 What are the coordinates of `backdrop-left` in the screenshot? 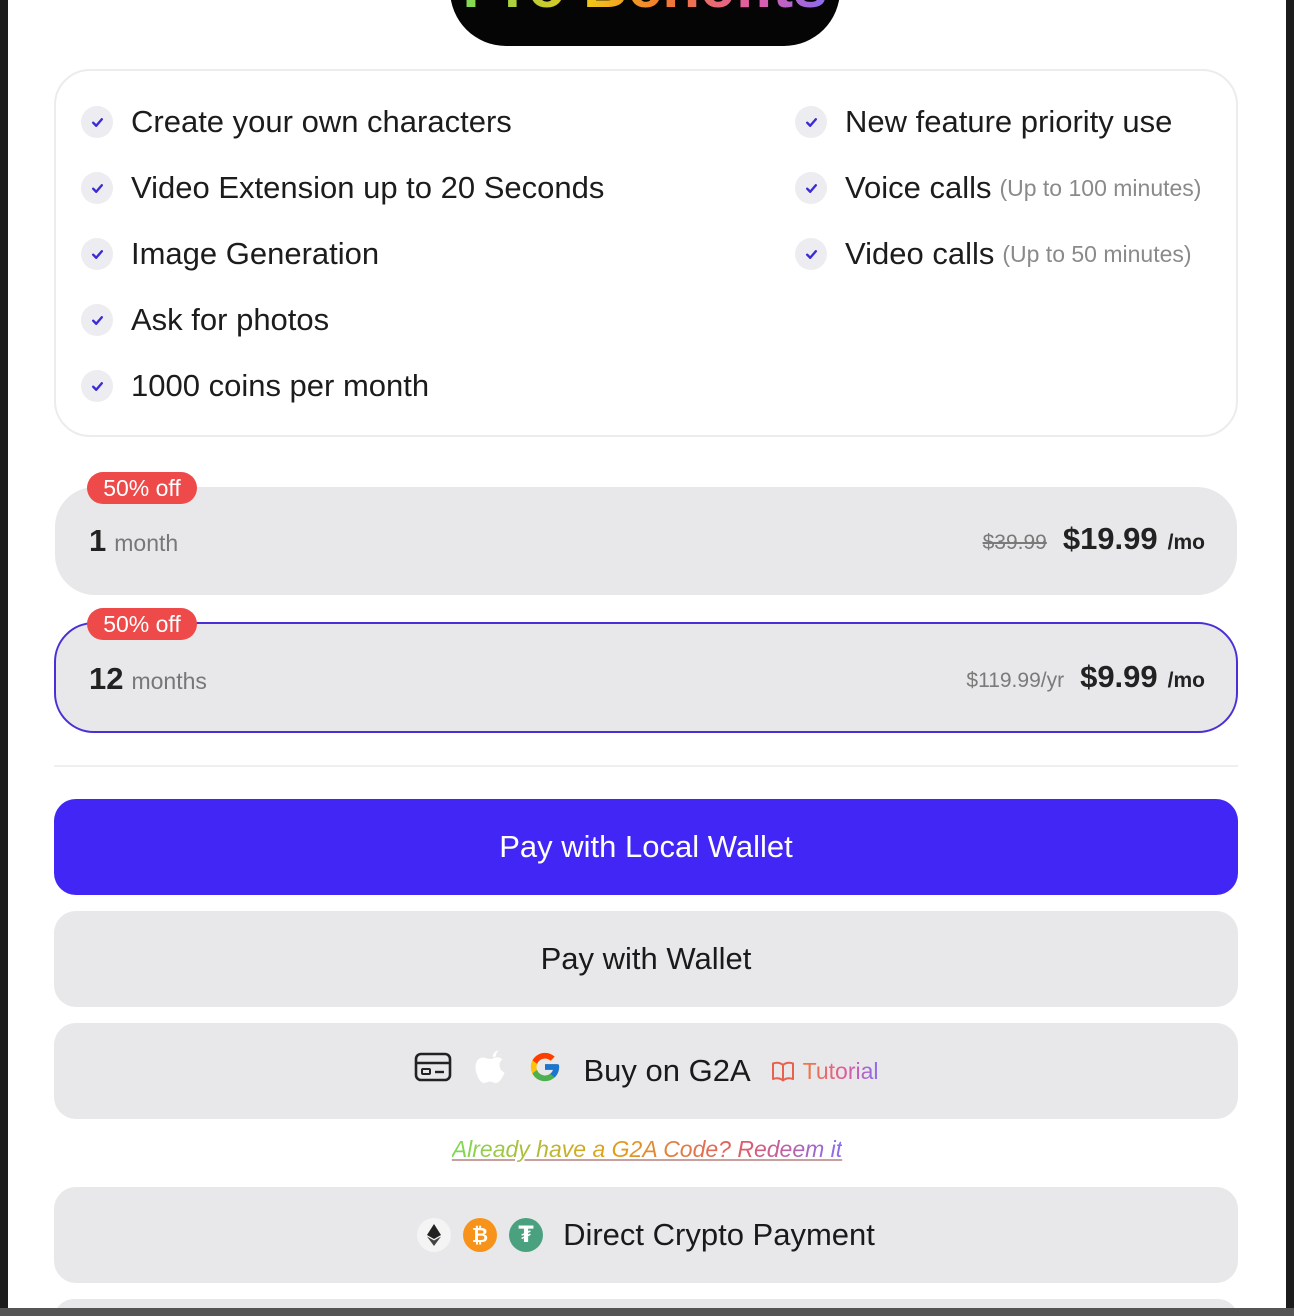 It's located at (4, 658).